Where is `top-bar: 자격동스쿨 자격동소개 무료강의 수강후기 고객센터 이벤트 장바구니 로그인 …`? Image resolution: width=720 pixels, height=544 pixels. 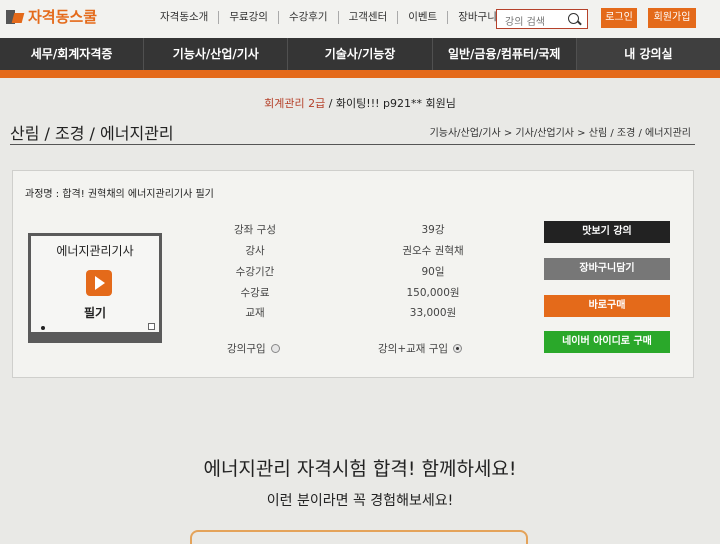 top-bar: 자격동스쿨 자격동소개 무료강의 수강후기 고객센터 이벤트 장바구니 로그인 … is located at coordinates (360, 19).